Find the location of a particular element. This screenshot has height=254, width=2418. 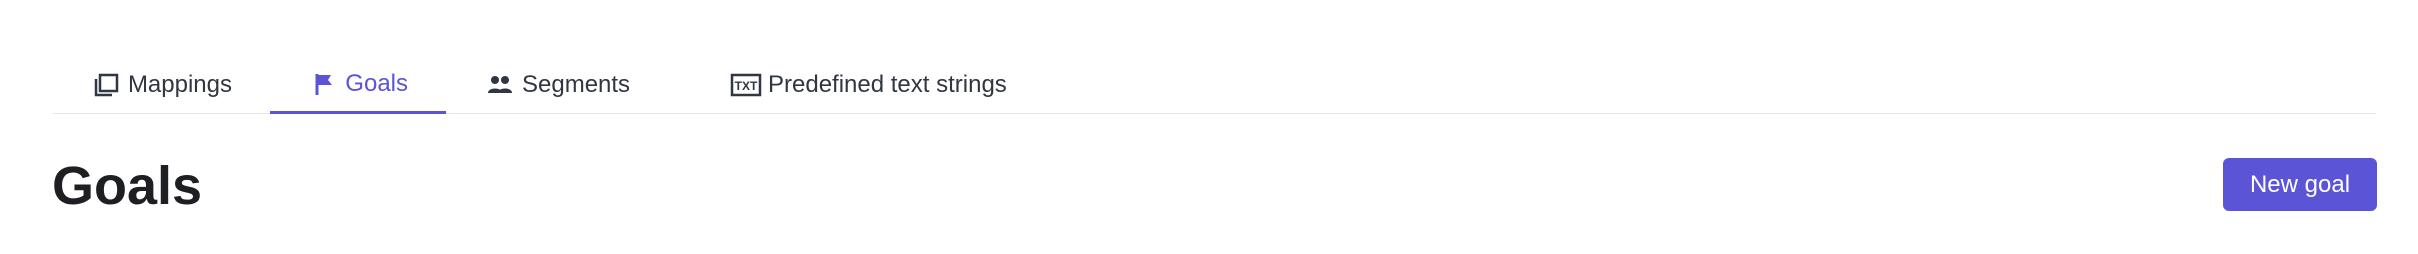

svg-text: TXT is located at coordinates (746, 86).